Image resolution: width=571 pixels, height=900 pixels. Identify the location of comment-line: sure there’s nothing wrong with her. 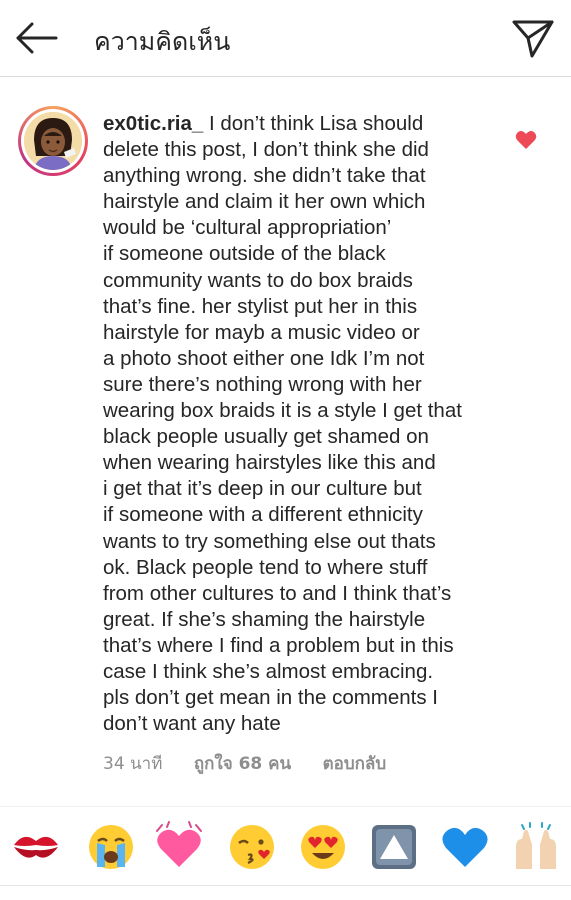
(262, 384).